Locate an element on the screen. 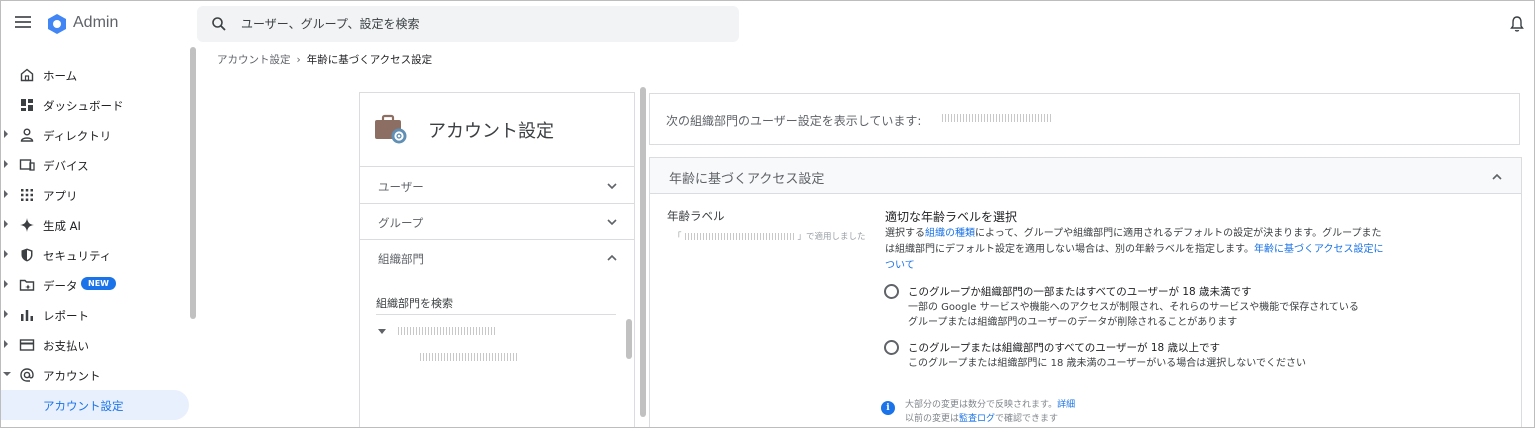 This screenshot has height=428, width=1535. users-section-row: ユーザー is located at coordinates (497, 186).